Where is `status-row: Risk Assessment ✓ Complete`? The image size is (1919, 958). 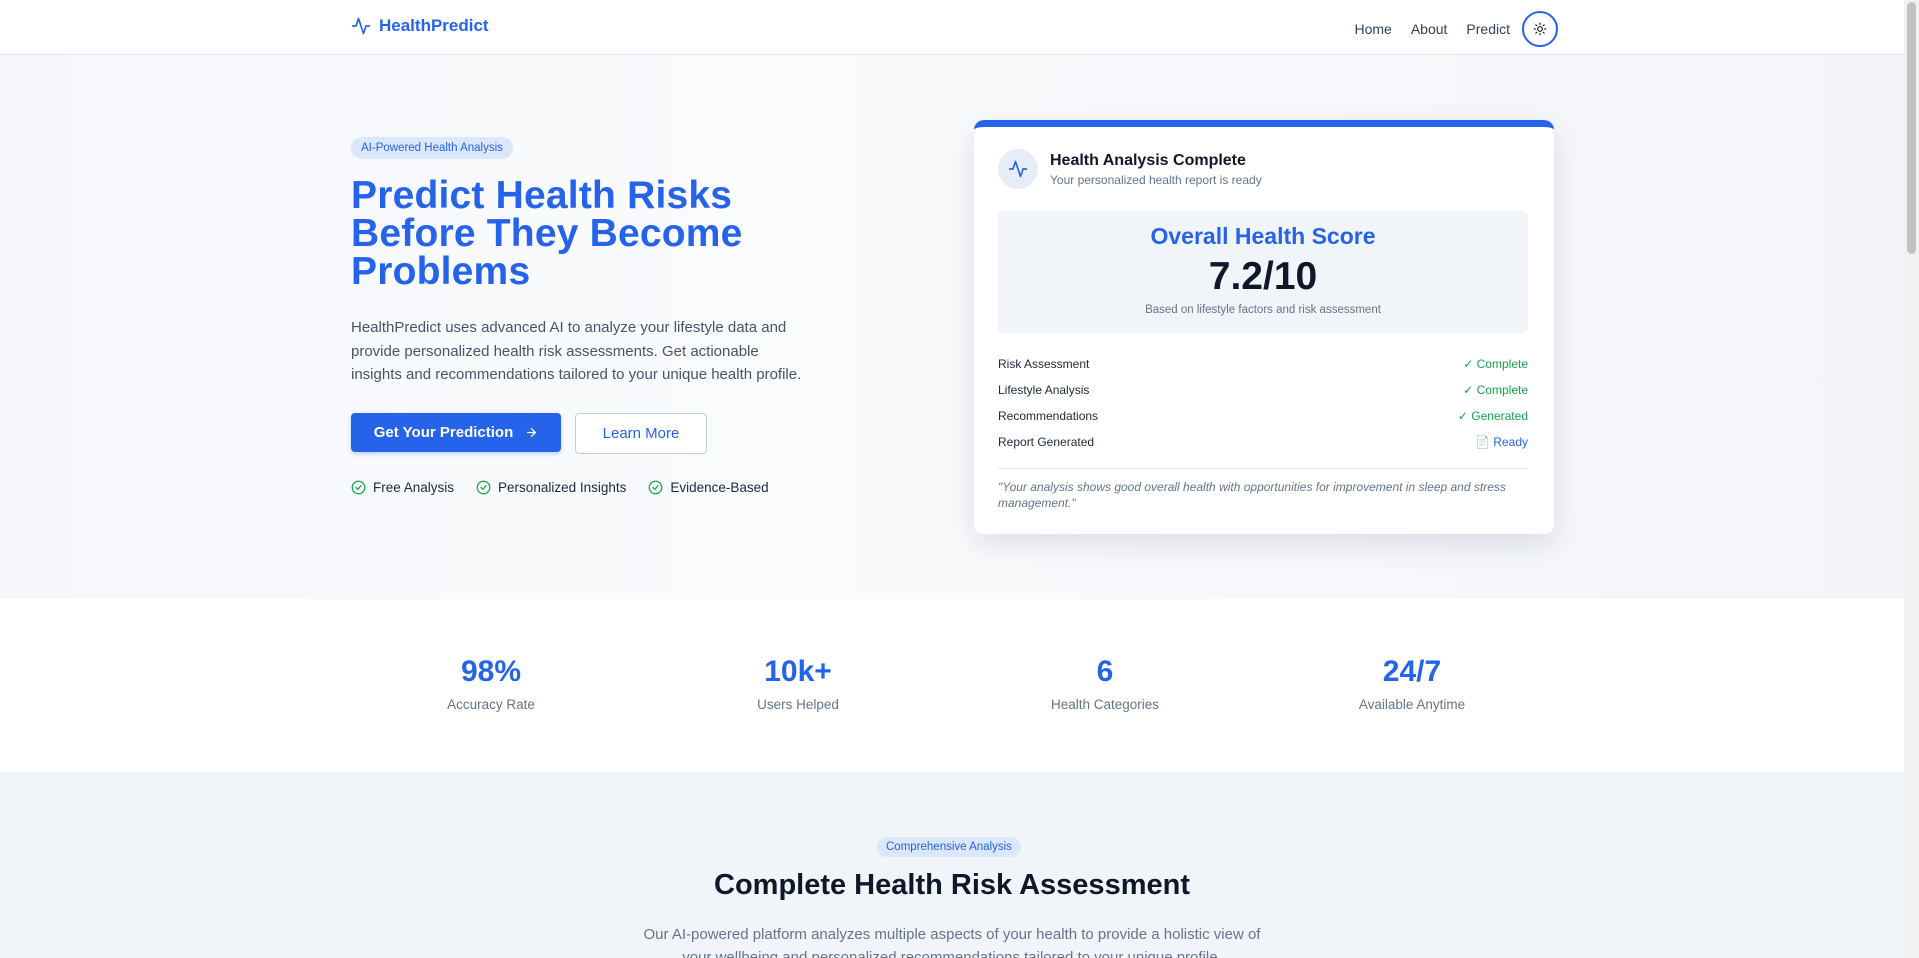 status-row: Risk Assessment ✓ Complete is located at coordinates (1263, 370).